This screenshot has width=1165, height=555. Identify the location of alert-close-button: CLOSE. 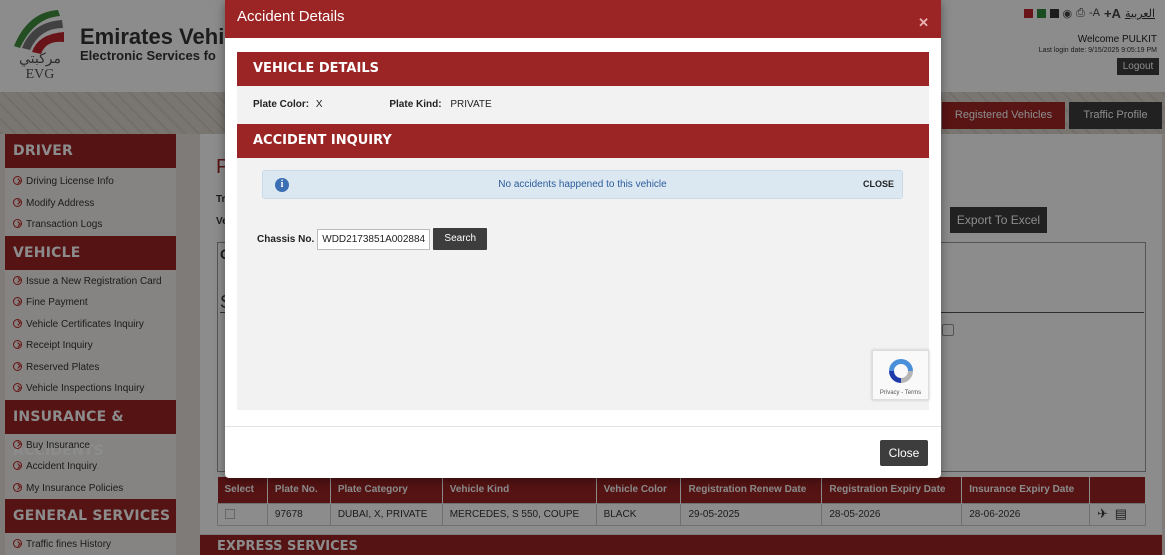
(878, 184).